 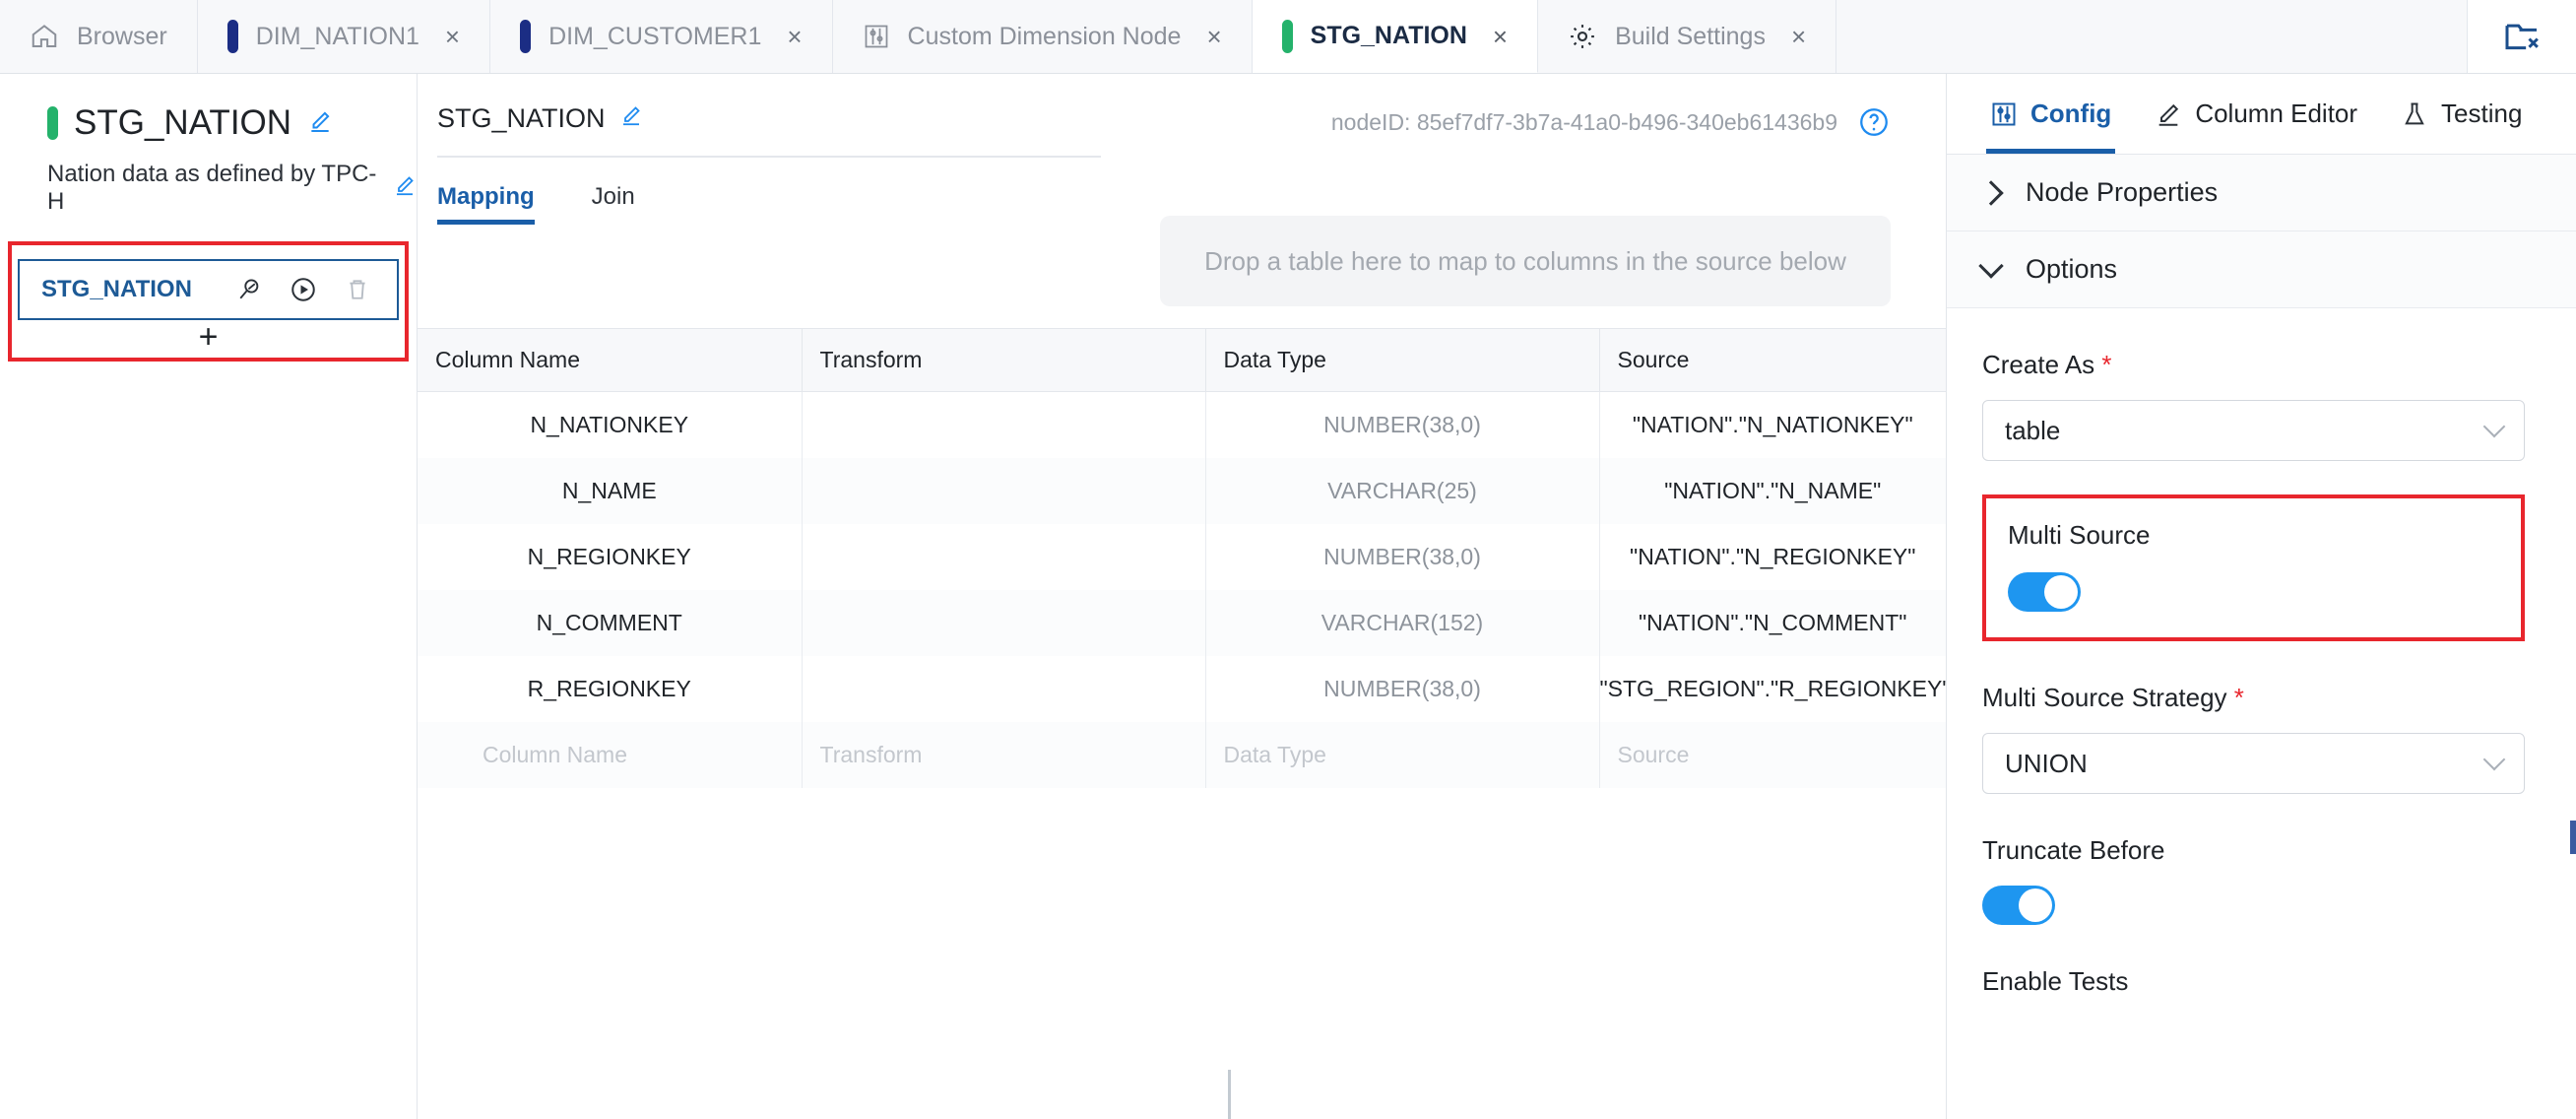 I want to click on source-list-item: STG_NATION, so click(x=208, y=289).